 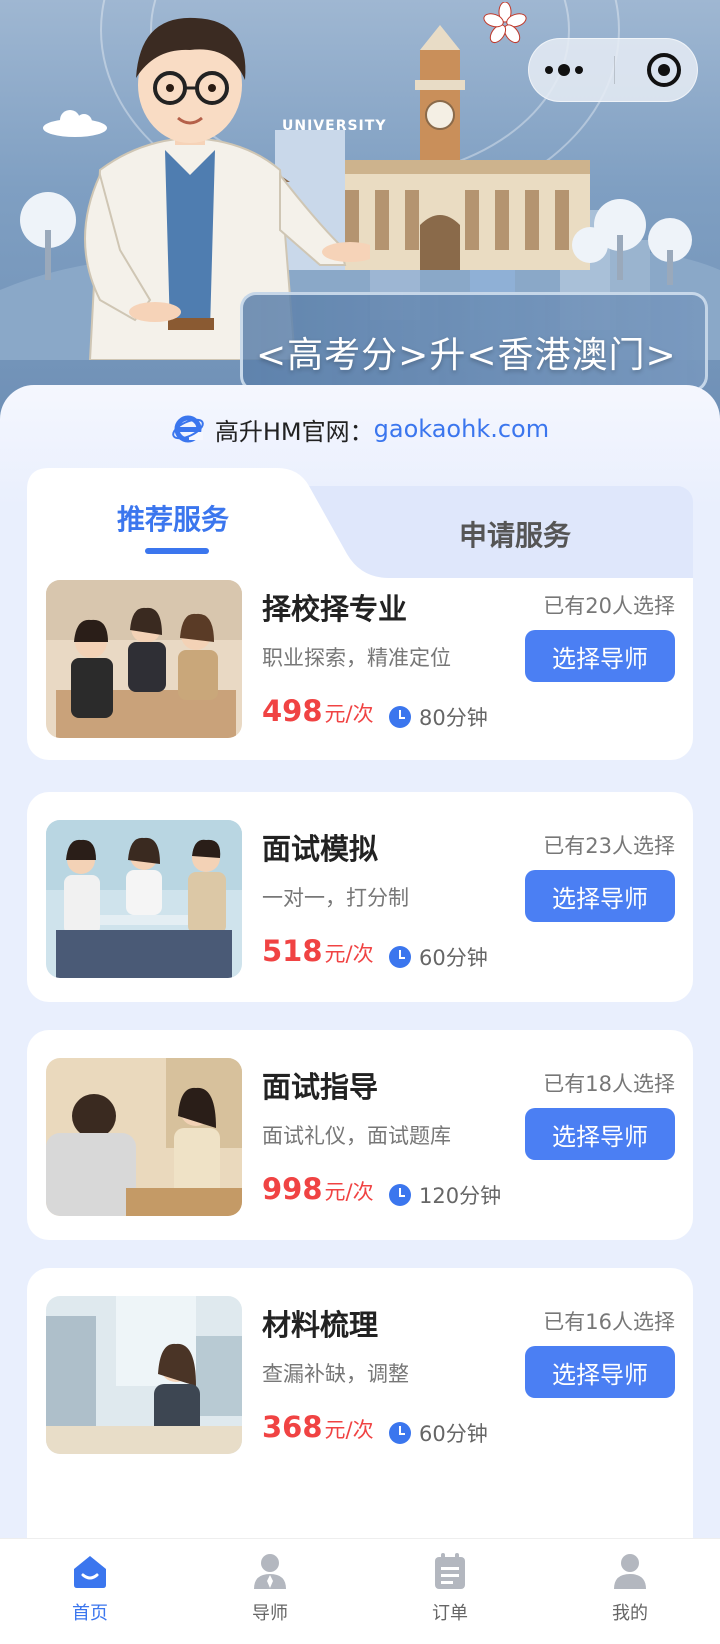 I want to click on official-site-link: 高升HM官网： gaokaohk.com, so click(x=360, y=429).